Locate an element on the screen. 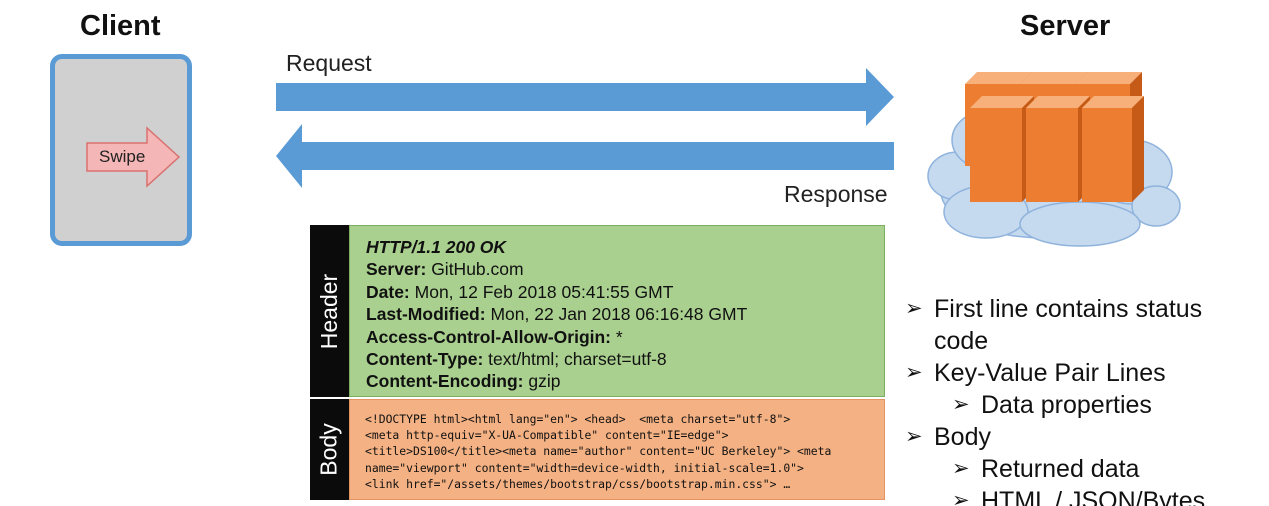 Image resolution: width=1269 pixels, height=506 pixels. bullet-continuation: code is located at coordinates (961, 341).